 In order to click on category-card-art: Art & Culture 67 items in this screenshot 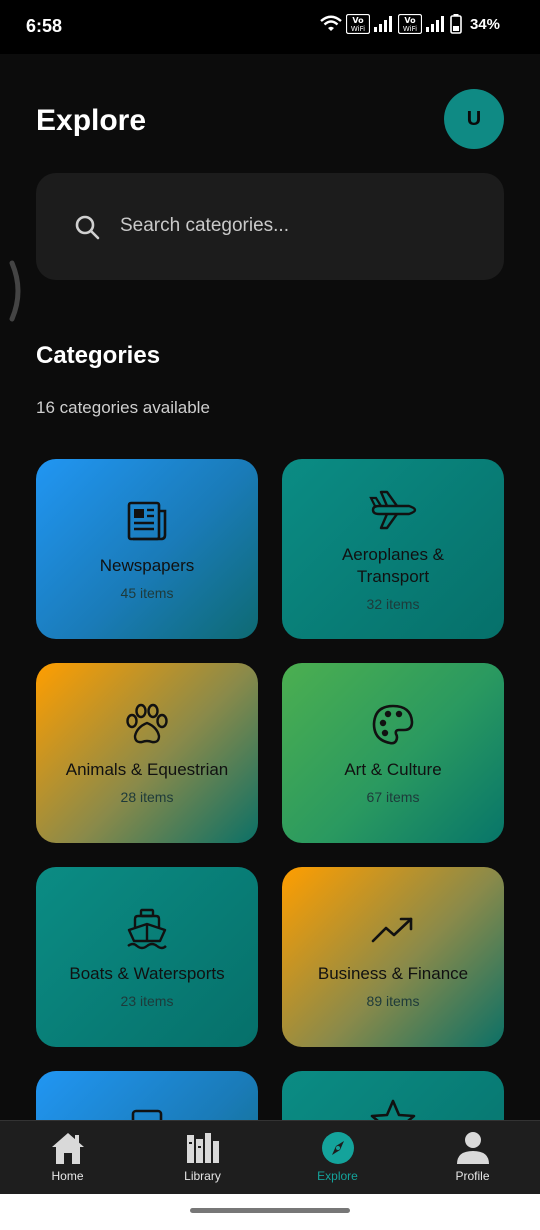, I will do `click(393, 753)`.